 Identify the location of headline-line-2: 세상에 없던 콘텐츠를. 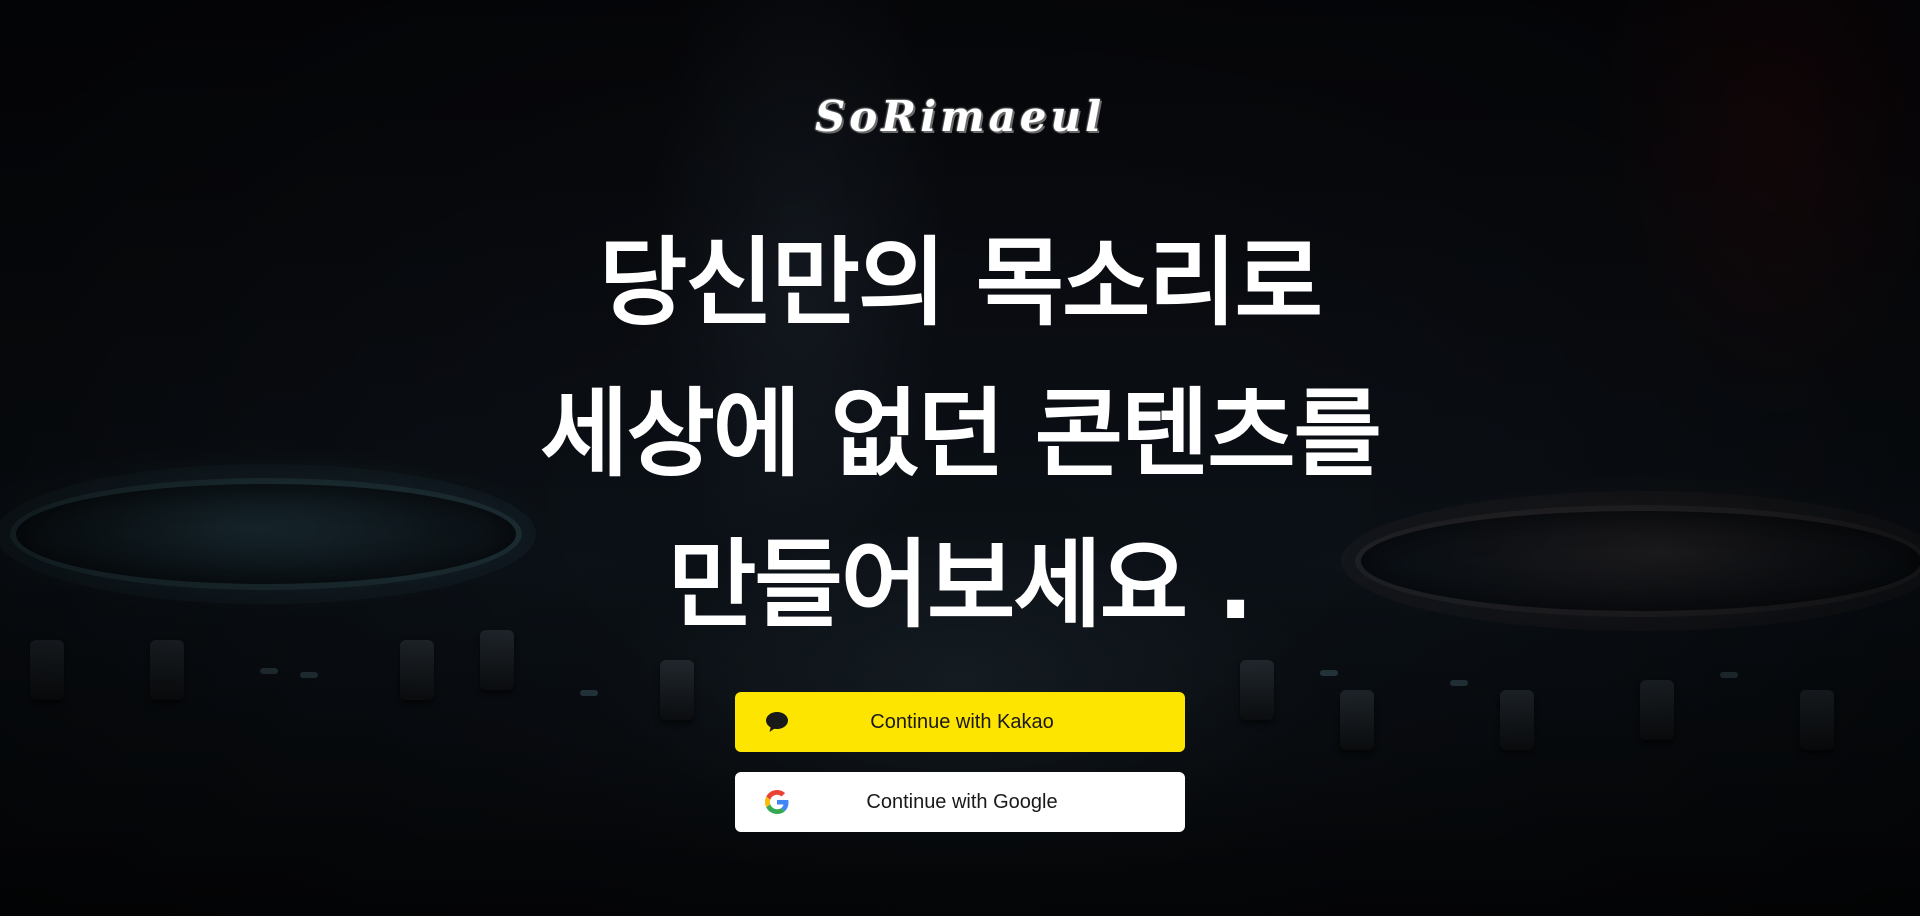
(961, 434).